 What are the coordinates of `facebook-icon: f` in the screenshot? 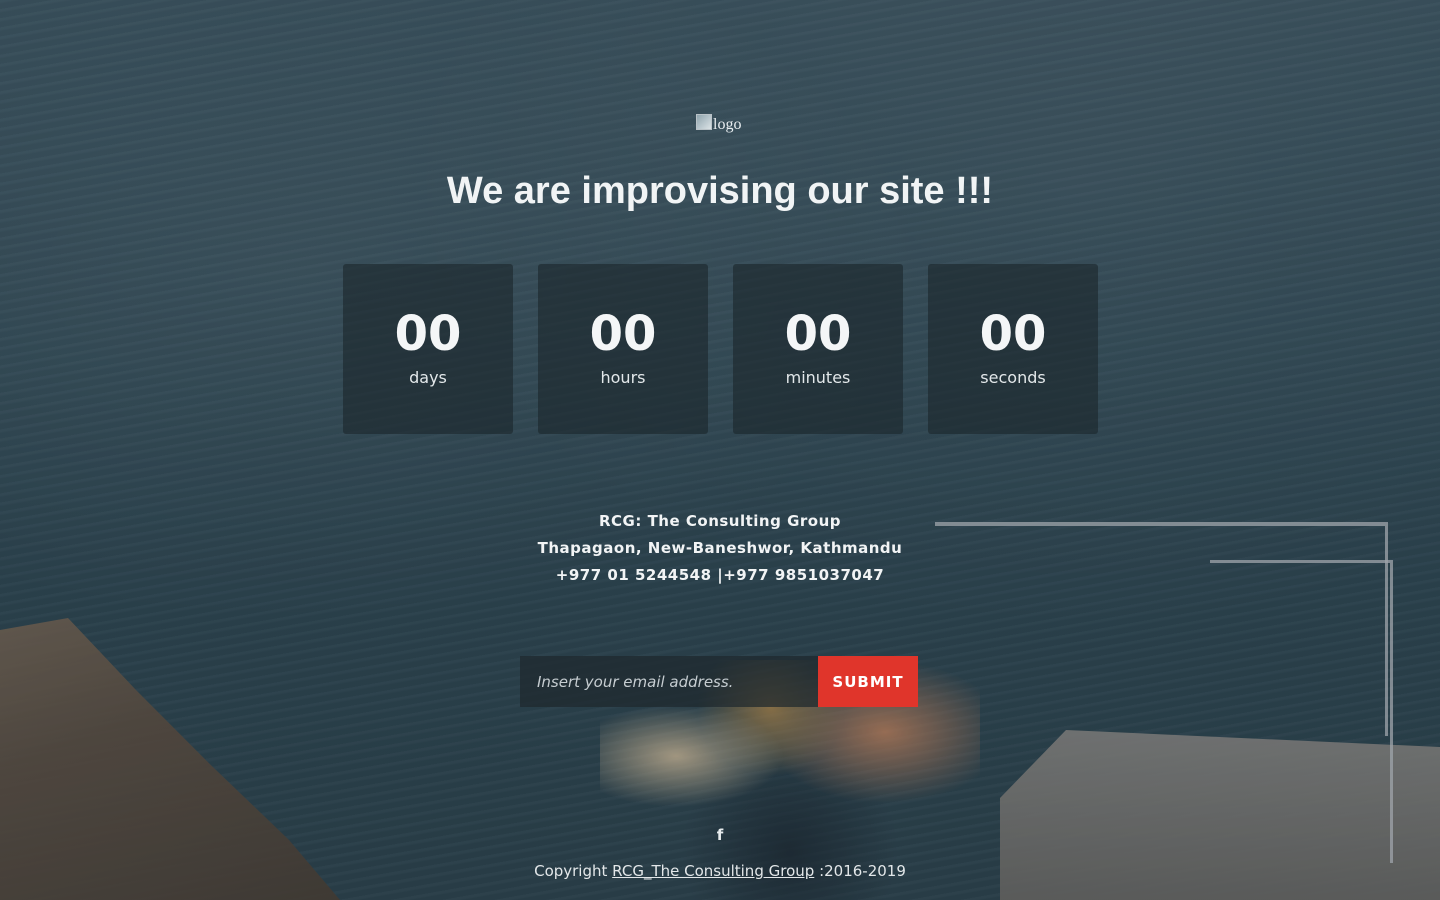 It's located at (720, 835).